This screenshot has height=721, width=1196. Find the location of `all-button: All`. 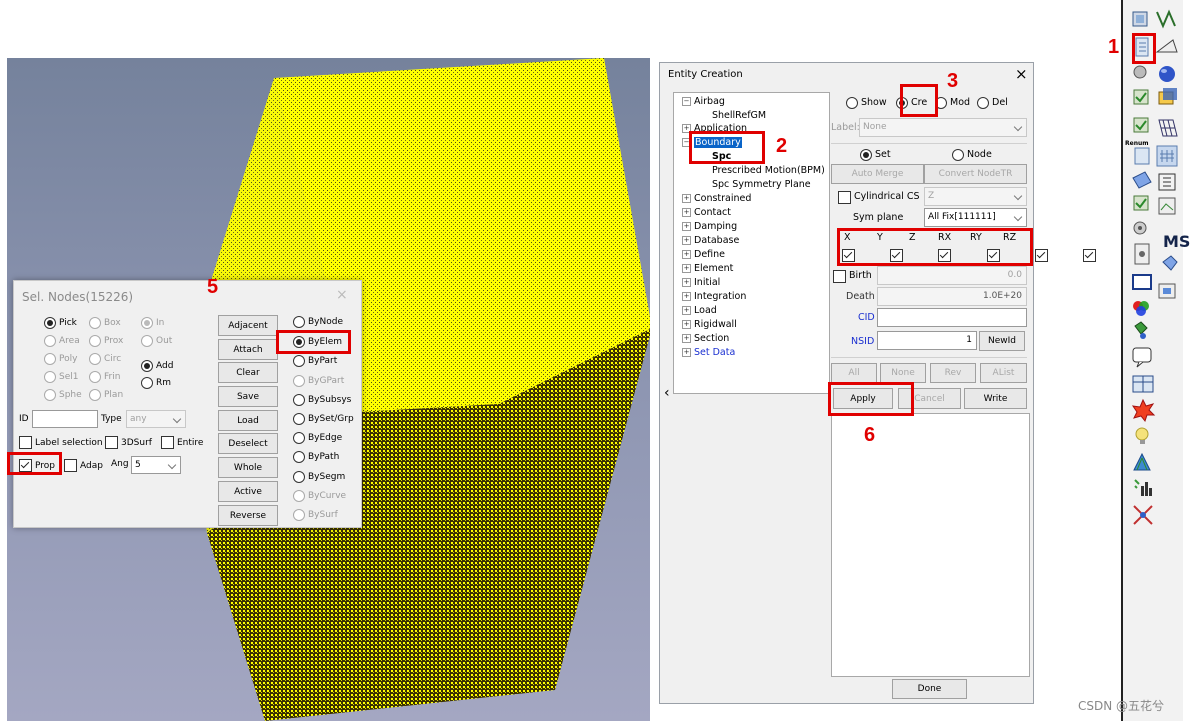

all-button: All is located at coordinates (854, 373).